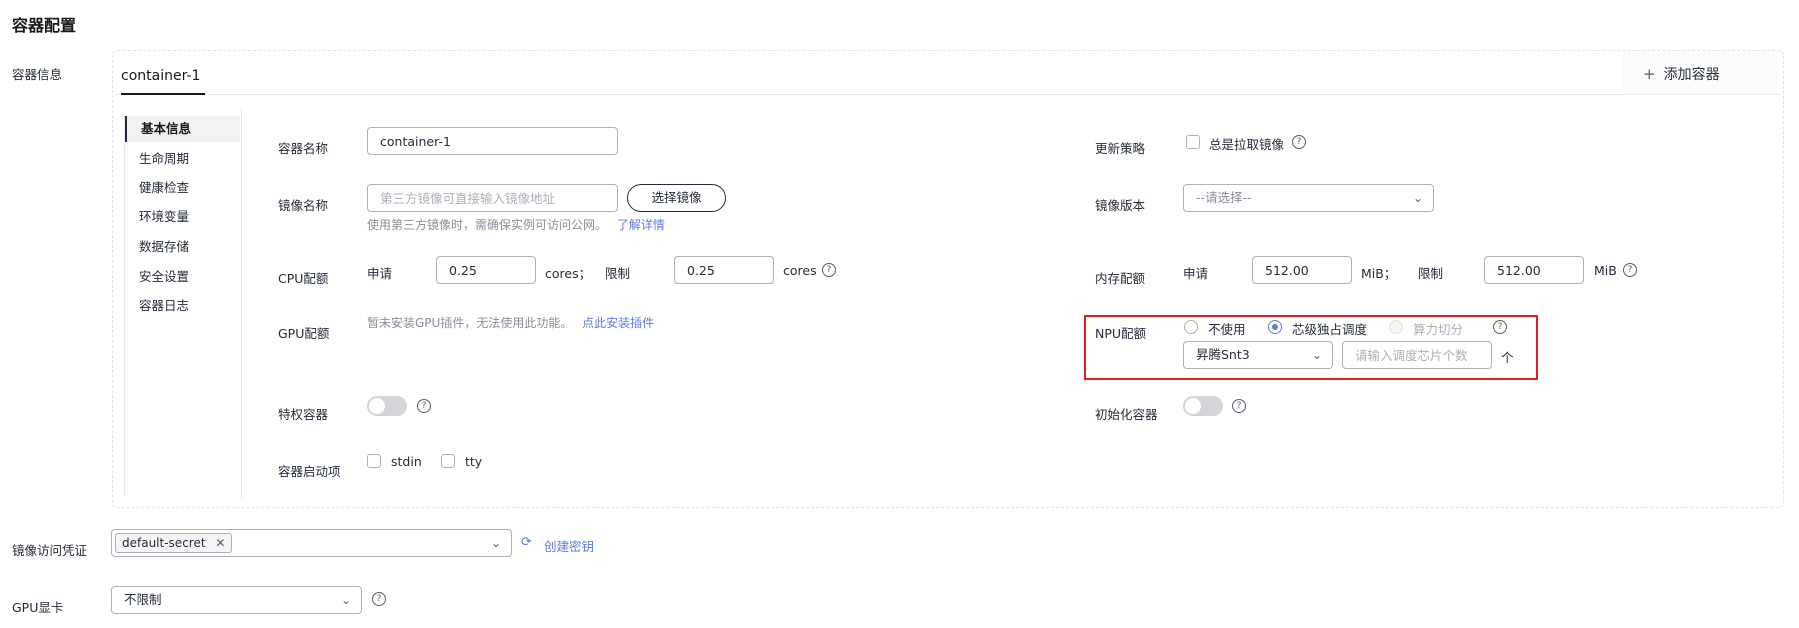 The image size is (1799, 628). Describe the element at coordinates (618, 323) in the screenshot. I see `install-plugin-link: 点此安装插件` at that location.